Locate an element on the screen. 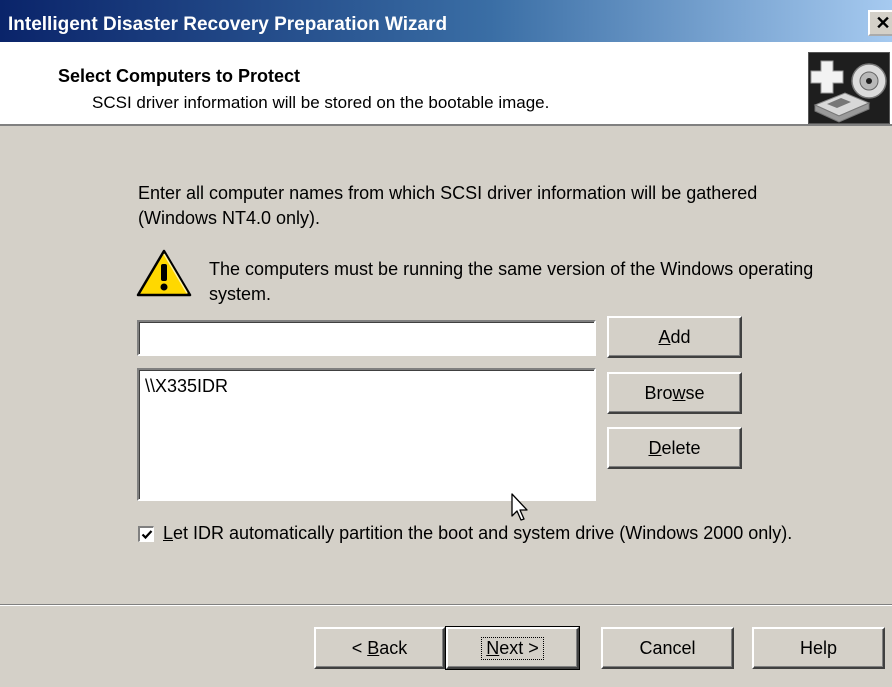  warning-icon is located at coordinates (164, 273).